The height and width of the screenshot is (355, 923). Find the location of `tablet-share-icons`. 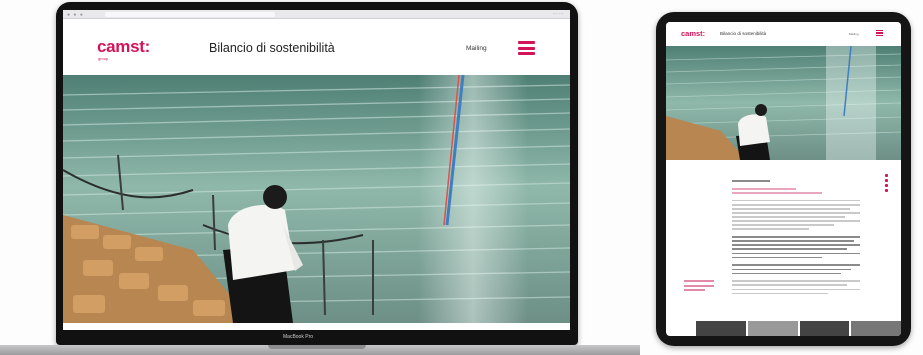

tablet-share-icons is located at coordinates (887, 184).